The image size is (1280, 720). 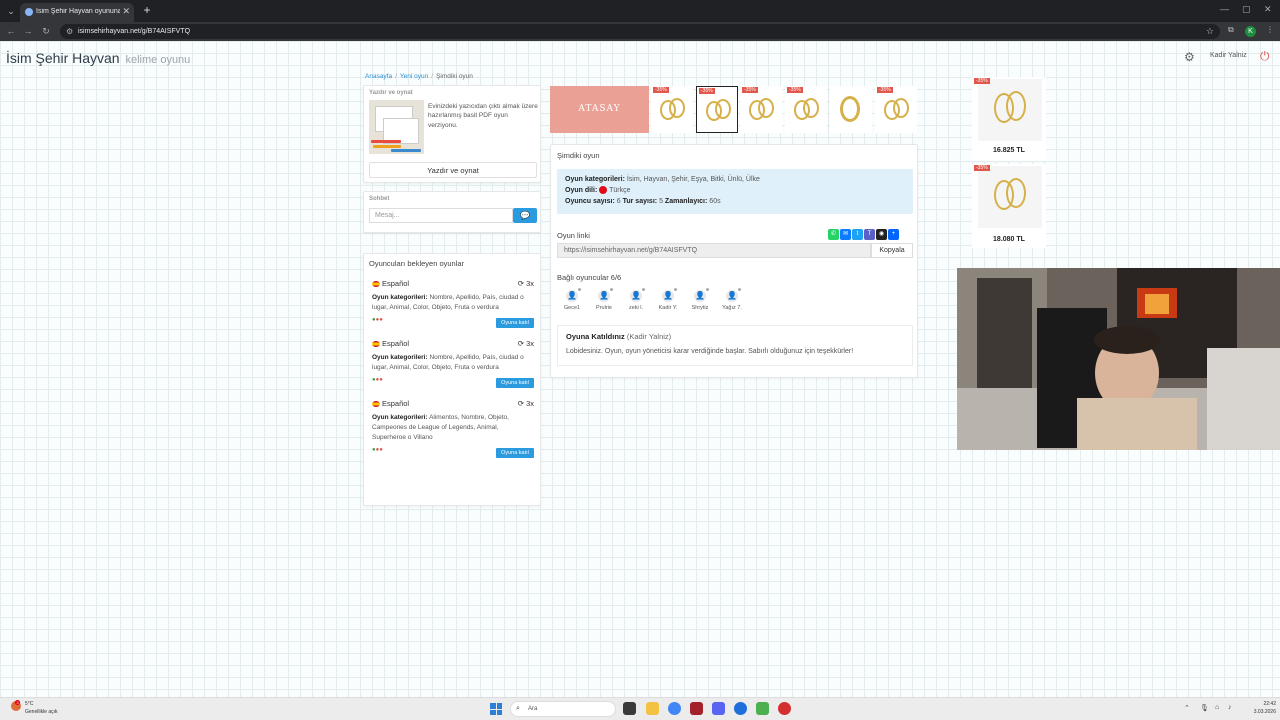 I want to click on tray-overflow-icon: ⌃, so click(x=1187, y=708).